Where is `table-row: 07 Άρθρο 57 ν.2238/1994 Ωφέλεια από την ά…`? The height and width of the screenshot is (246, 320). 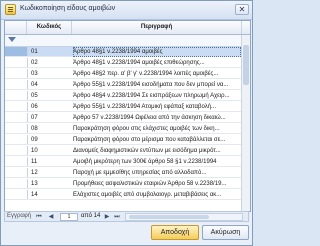 table-row: 07 Άρθρο 57 ν.2238/1994 Ωφέλεια από την ά… is located at coordinates (127, 118).